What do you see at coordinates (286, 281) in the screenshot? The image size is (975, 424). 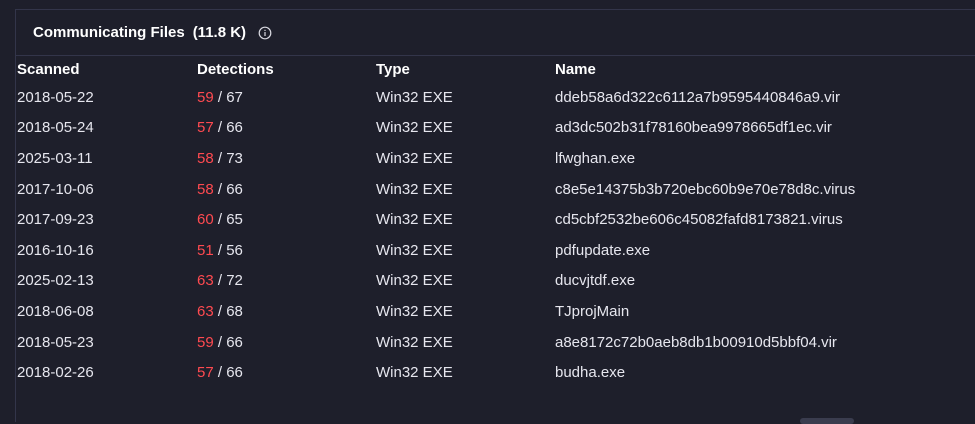 I see `detections-cell: 63 / 72` at bounding box center [286, 281].